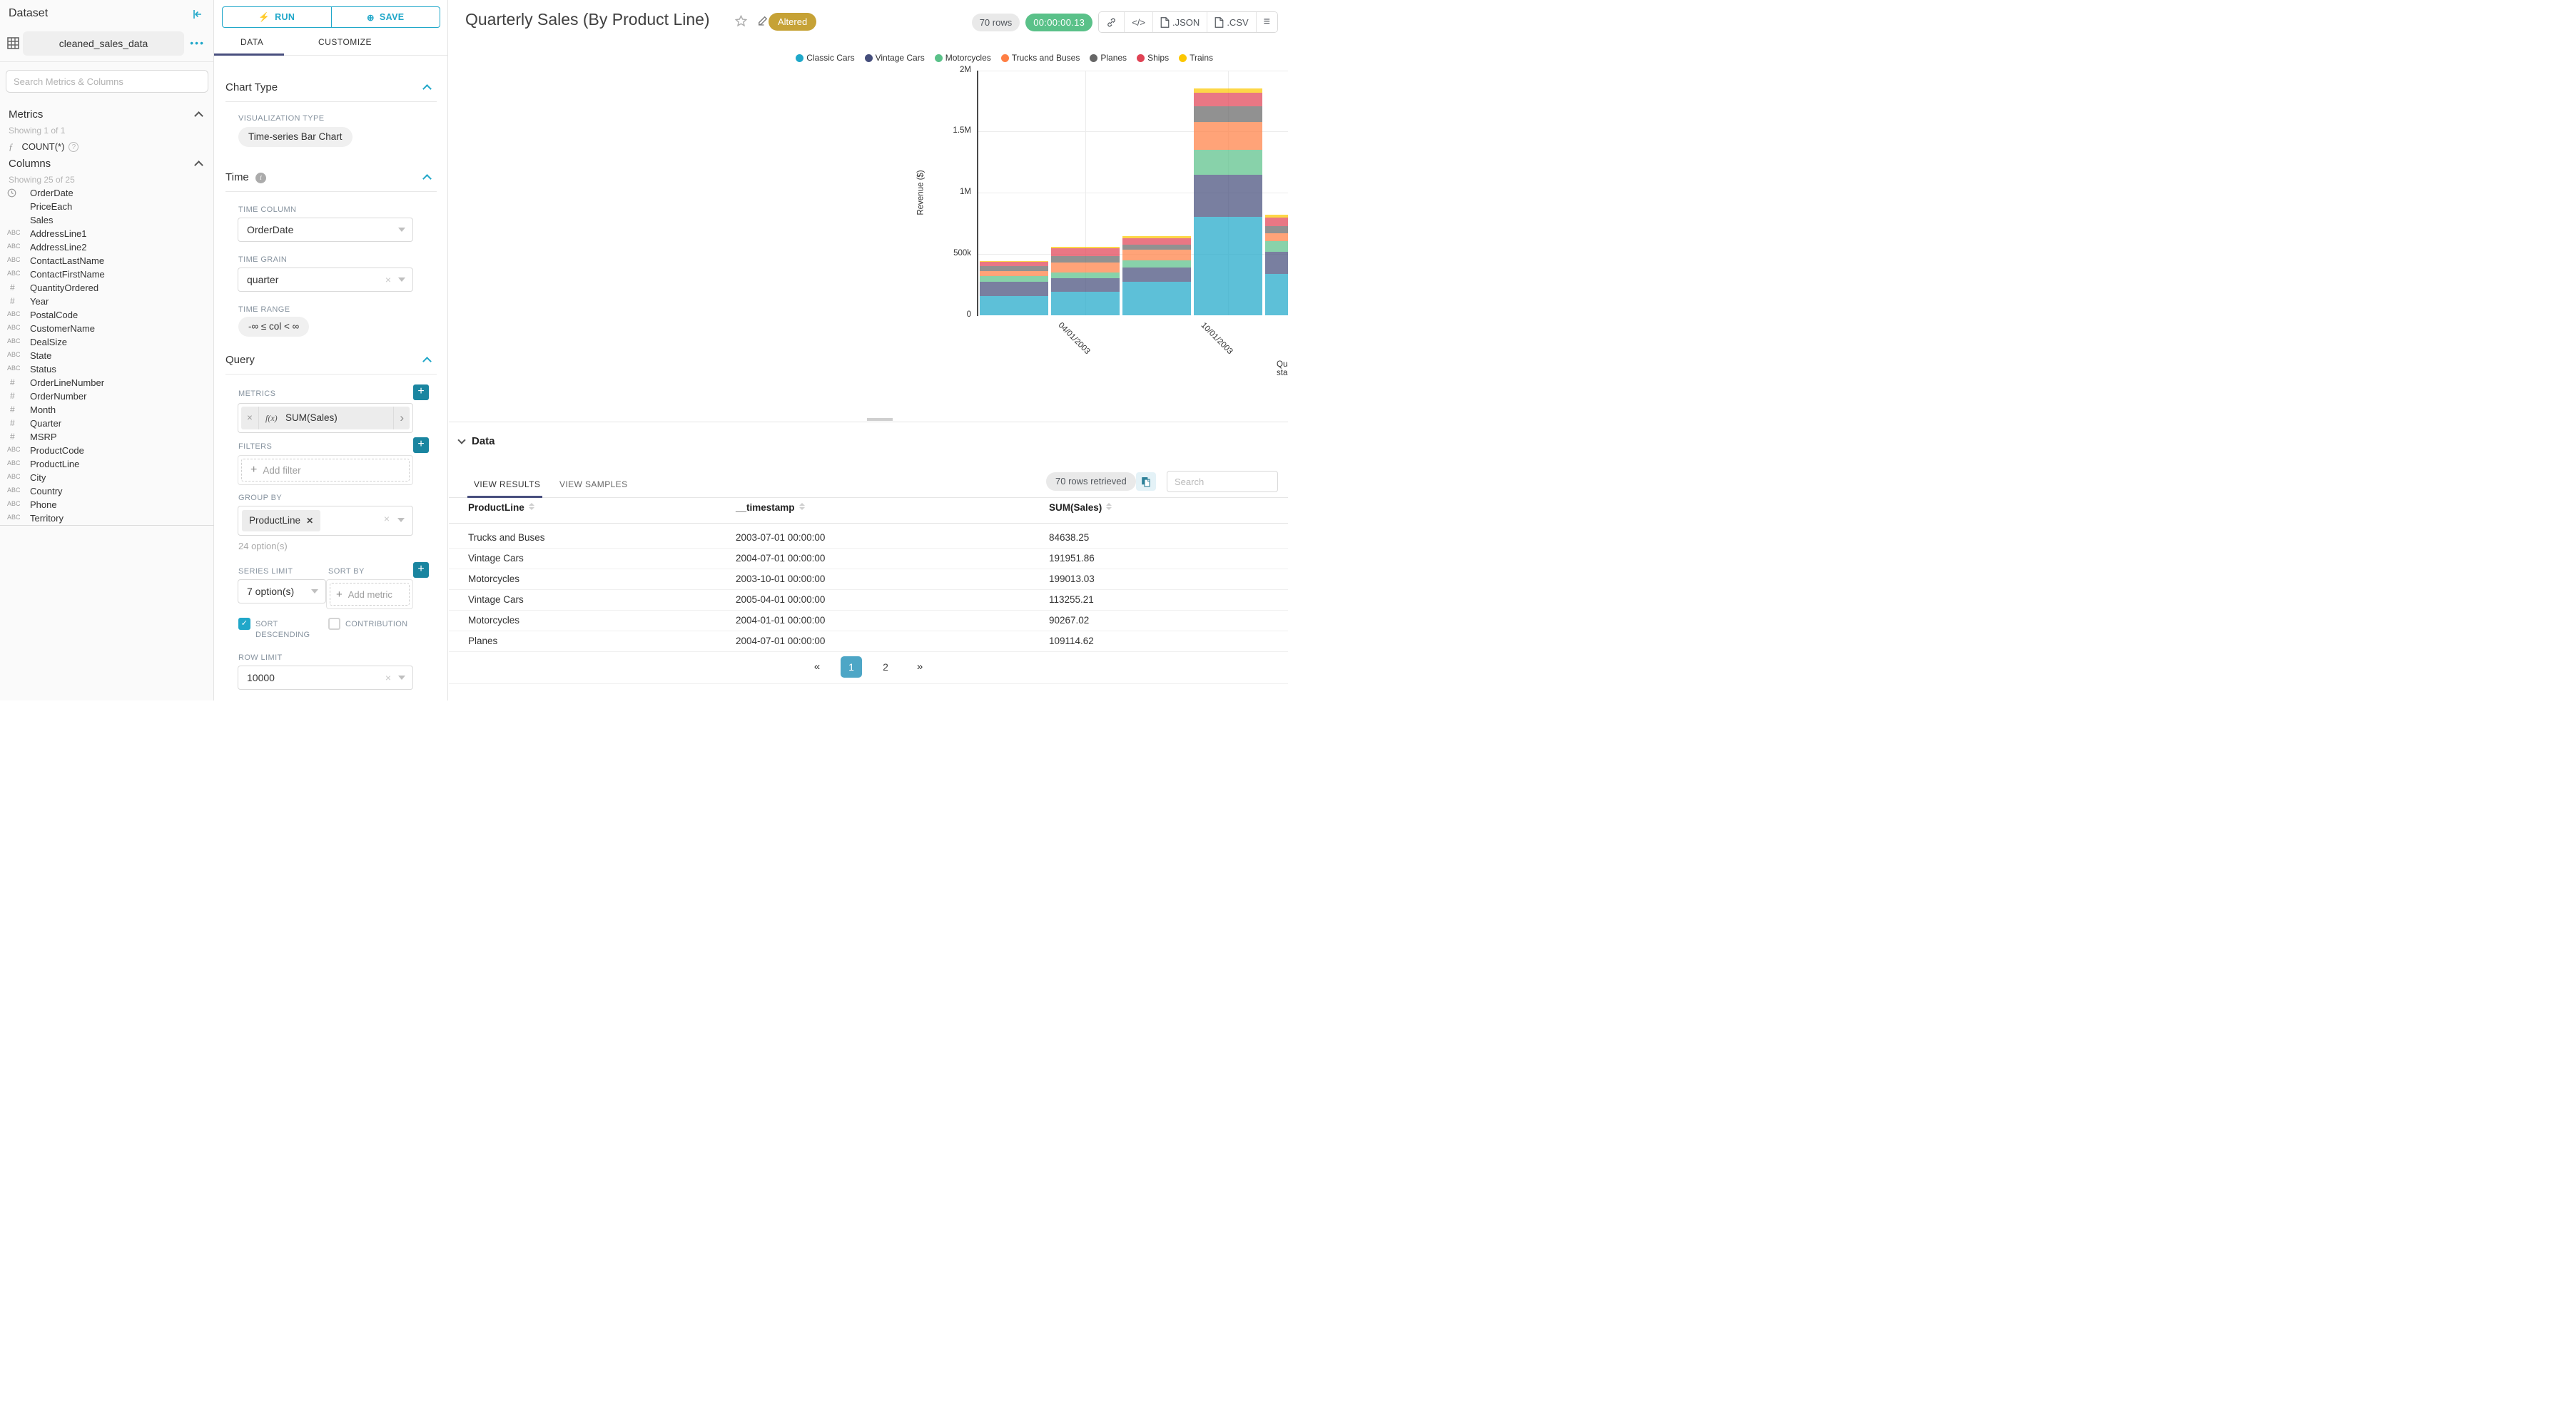 This screenshot has height=1401, width=2576. I want to click on divider, so click(868, 683).